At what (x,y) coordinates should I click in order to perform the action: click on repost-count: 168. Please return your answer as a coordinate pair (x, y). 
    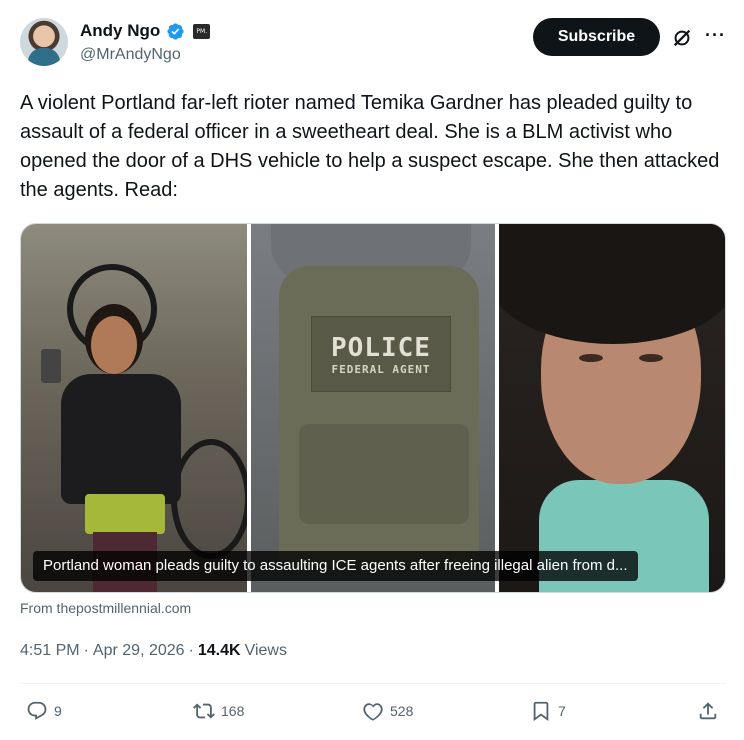
    Looking at the image, I should click on (233, 711).